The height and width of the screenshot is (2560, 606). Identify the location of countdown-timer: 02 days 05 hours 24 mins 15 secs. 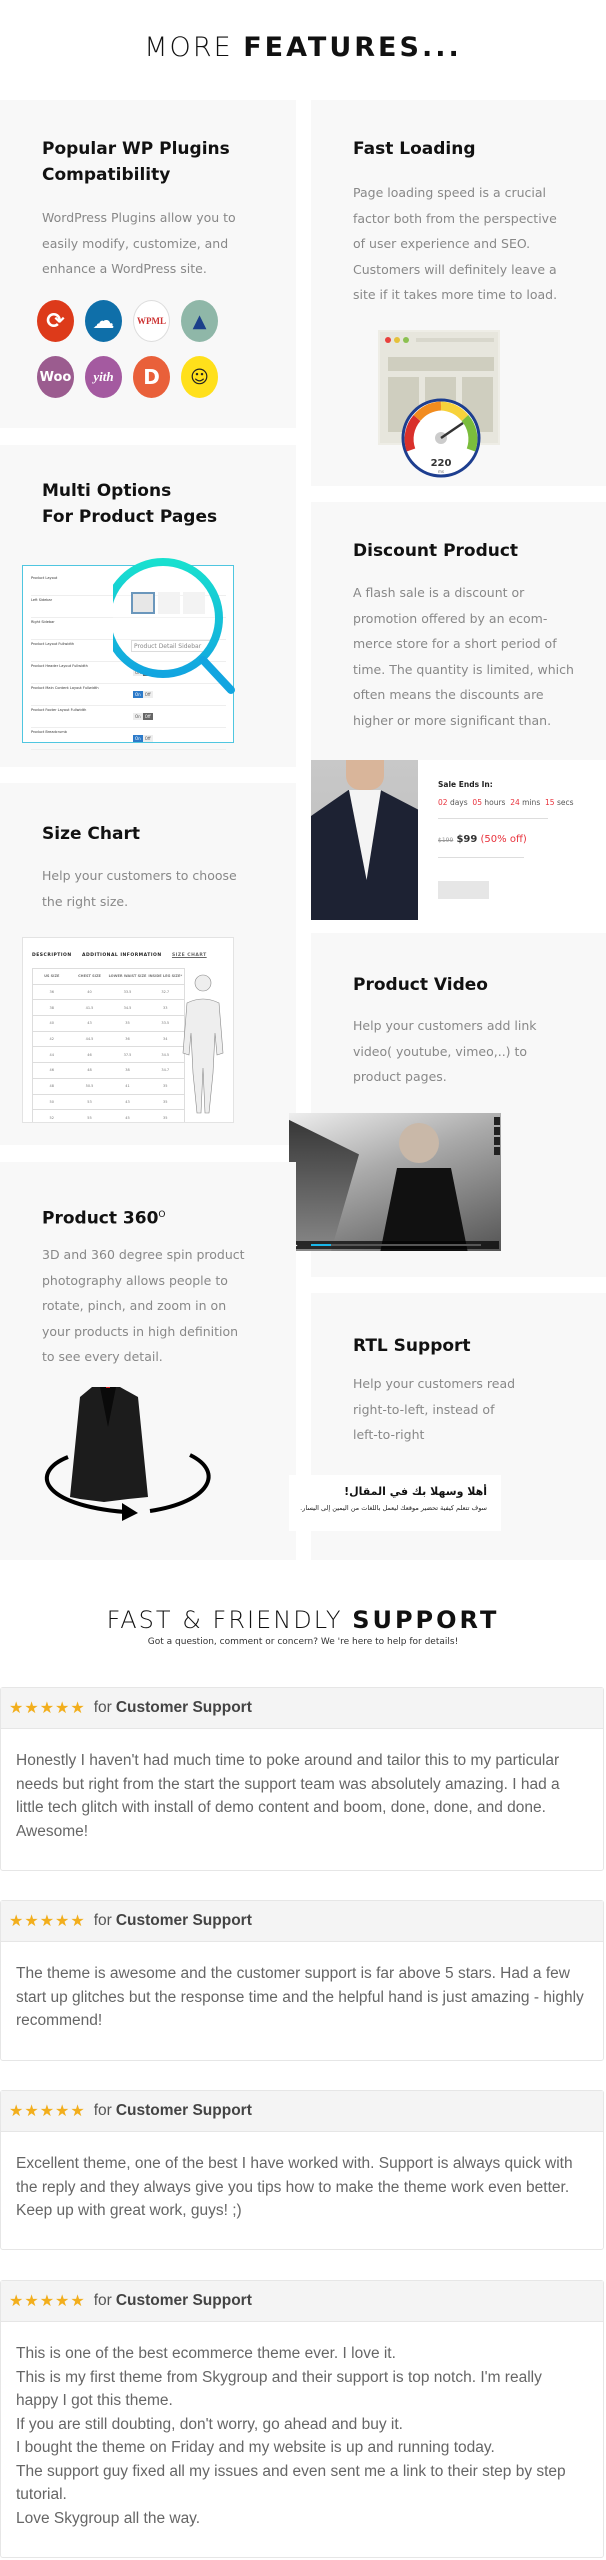
(506, 802).